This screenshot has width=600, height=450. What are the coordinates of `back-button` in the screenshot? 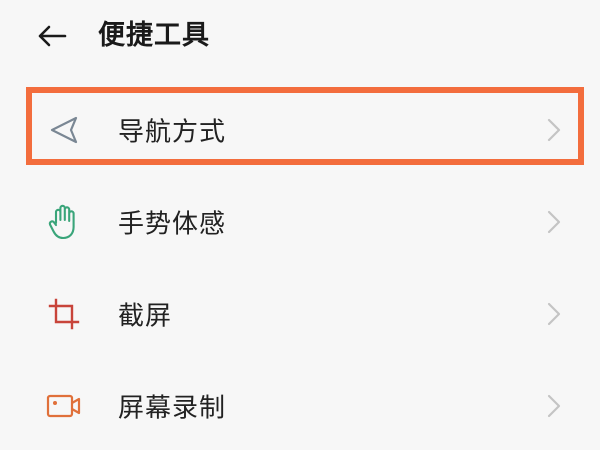 It's located at (52, 36).